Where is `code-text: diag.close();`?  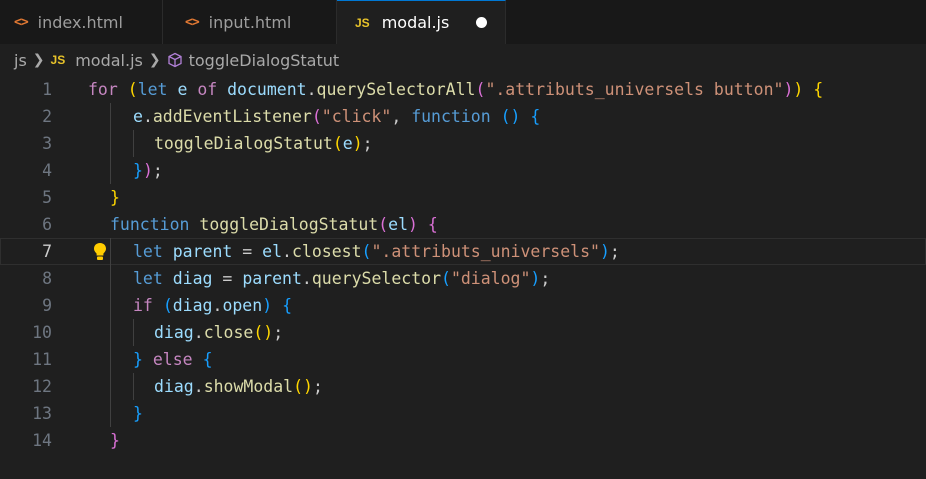
code-text: diag.close(); is located at coordinates (218, 332).